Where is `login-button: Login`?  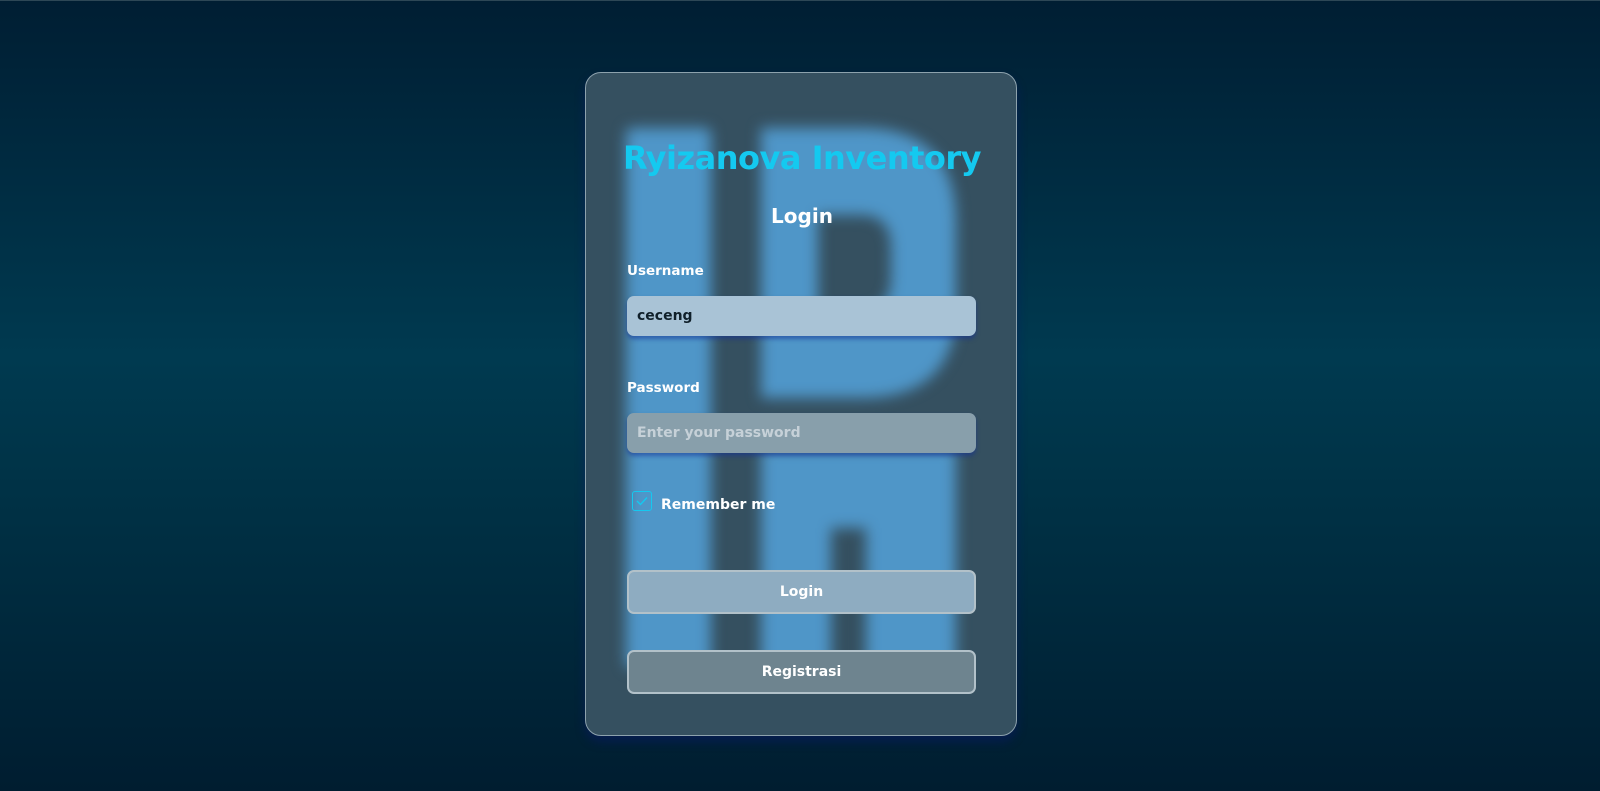 login-button: Login is located at coordinates (801, 592).